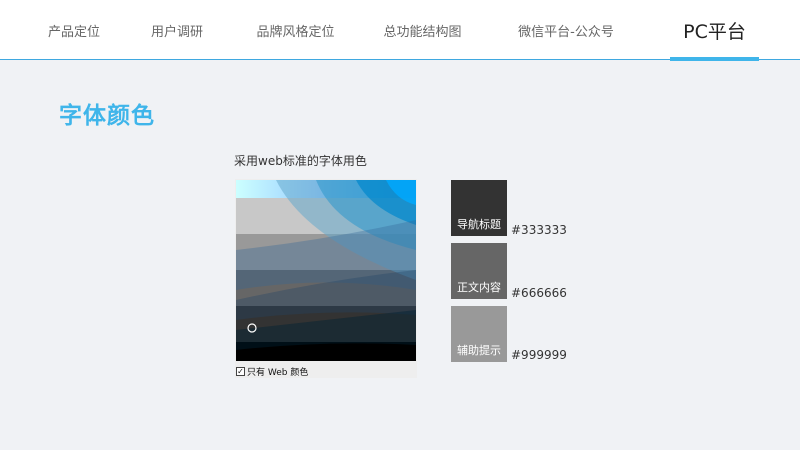 This screenshot has width=800, height=450. I want to click on swatch-nav-title: 导航标题, so click(479, 208).